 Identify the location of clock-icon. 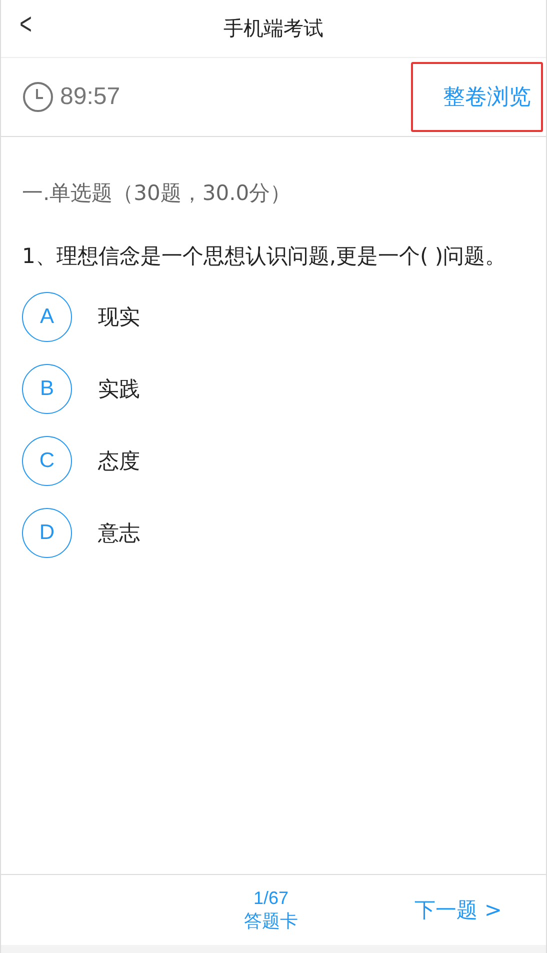
(38, 97).